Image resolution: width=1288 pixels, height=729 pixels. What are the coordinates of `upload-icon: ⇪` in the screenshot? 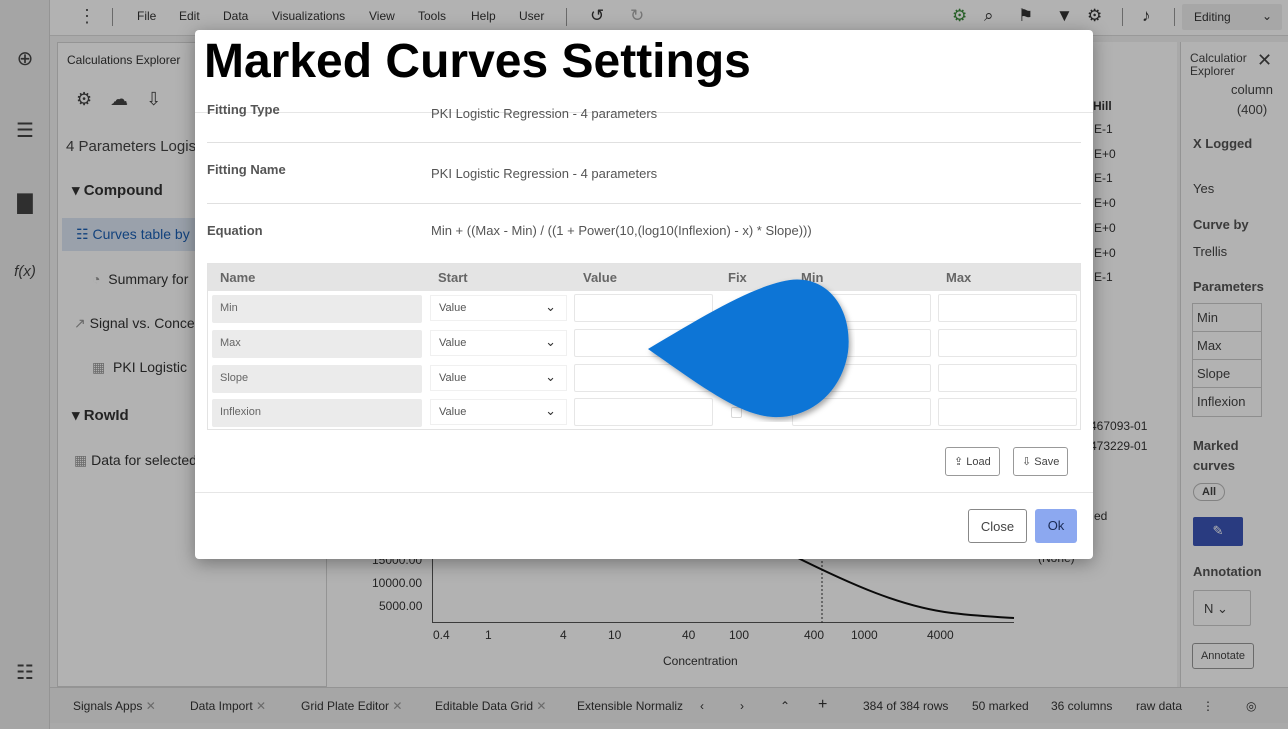 It's located at (959, 462).